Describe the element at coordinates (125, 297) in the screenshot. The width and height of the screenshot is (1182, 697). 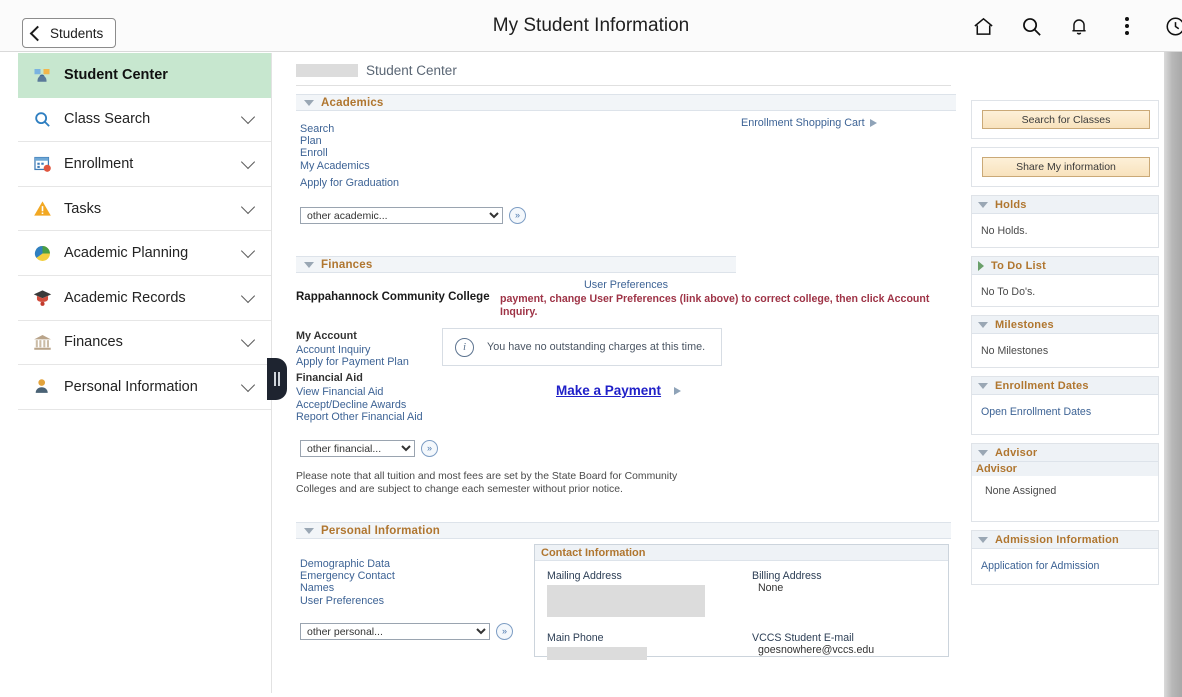
I see `sidebar-item-label: Academic Records` at that location.